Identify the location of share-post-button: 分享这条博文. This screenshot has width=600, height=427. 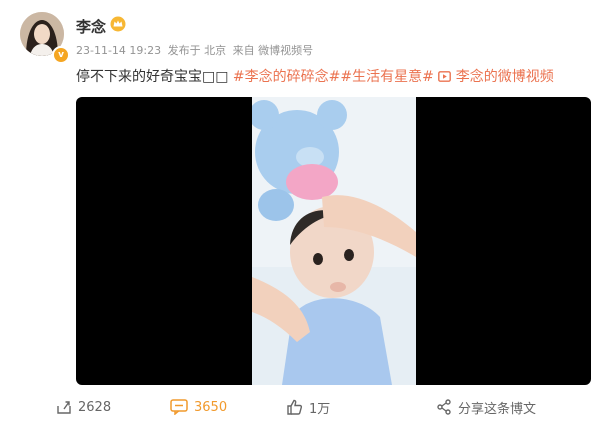
(486, 407).